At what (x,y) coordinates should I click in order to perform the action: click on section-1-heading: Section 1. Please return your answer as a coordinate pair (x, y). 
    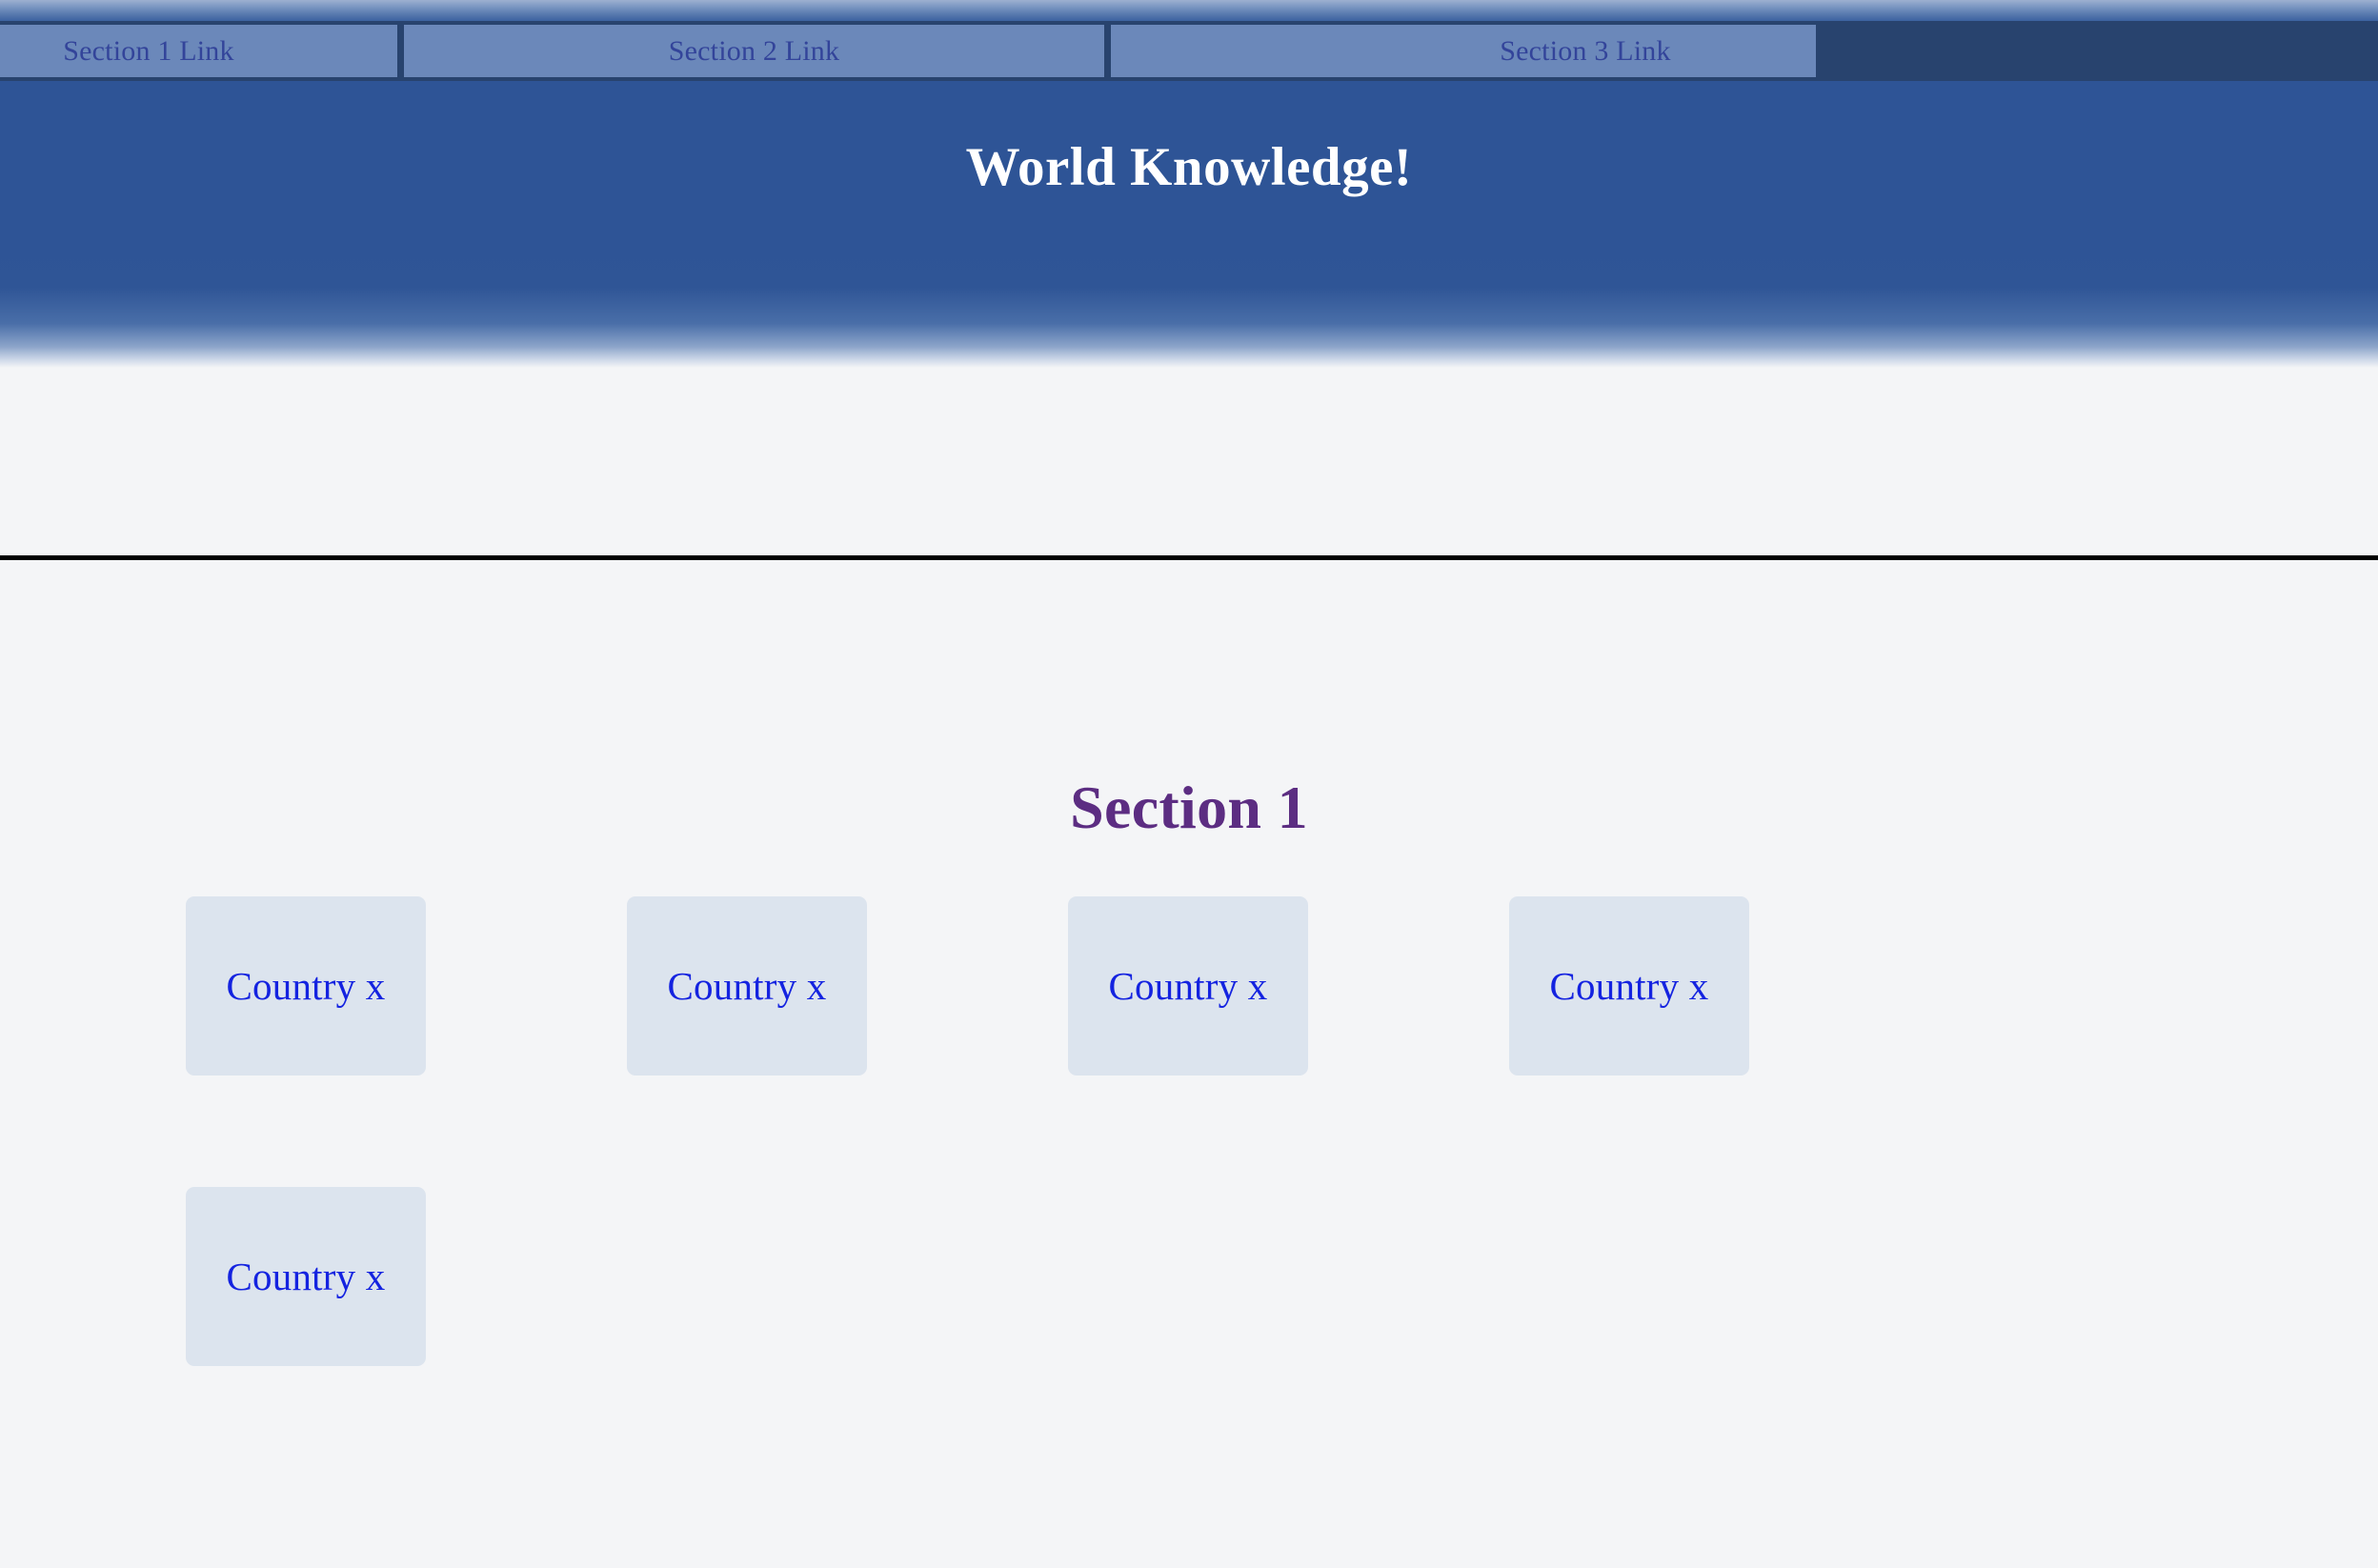
    Looking at the image, I should click on (1189, 808).